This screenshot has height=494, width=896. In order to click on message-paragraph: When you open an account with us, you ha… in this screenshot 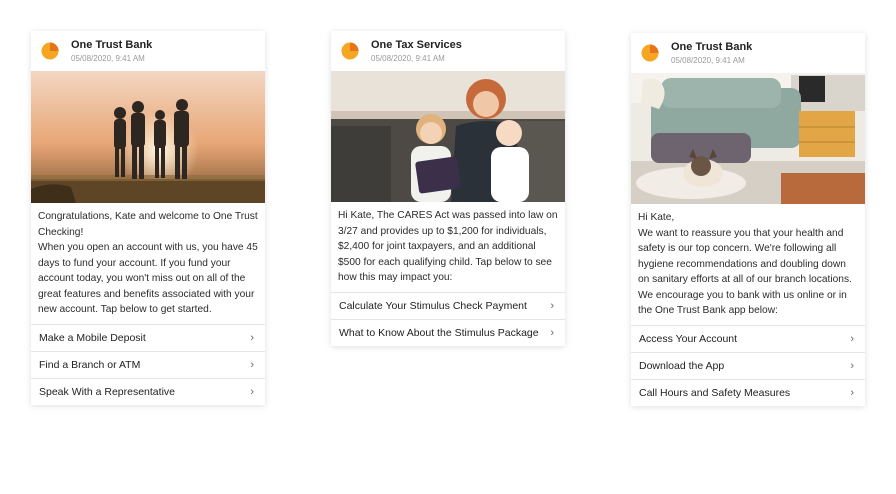, I will do `click(148, 278)`.